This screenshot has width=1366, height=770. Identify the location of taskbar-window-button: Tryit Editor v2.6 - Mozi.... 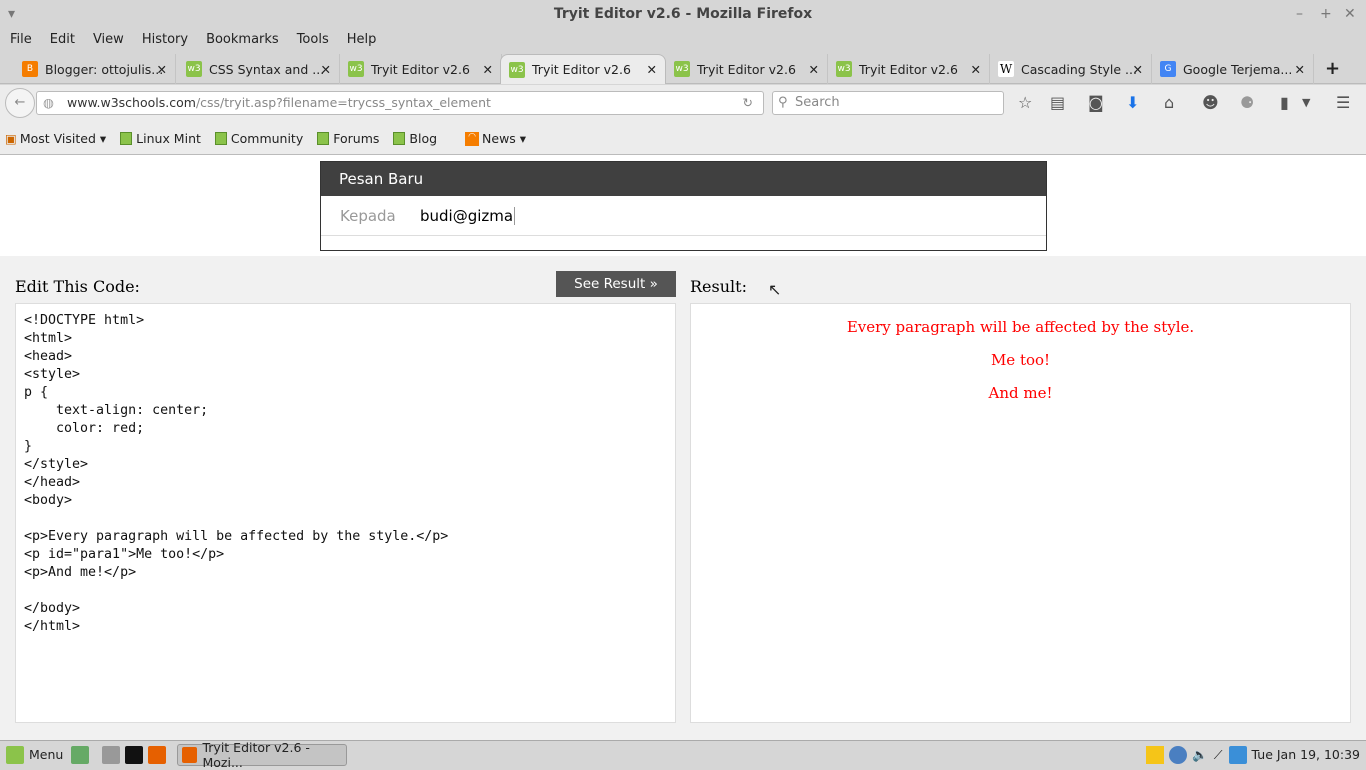
(262, 755).